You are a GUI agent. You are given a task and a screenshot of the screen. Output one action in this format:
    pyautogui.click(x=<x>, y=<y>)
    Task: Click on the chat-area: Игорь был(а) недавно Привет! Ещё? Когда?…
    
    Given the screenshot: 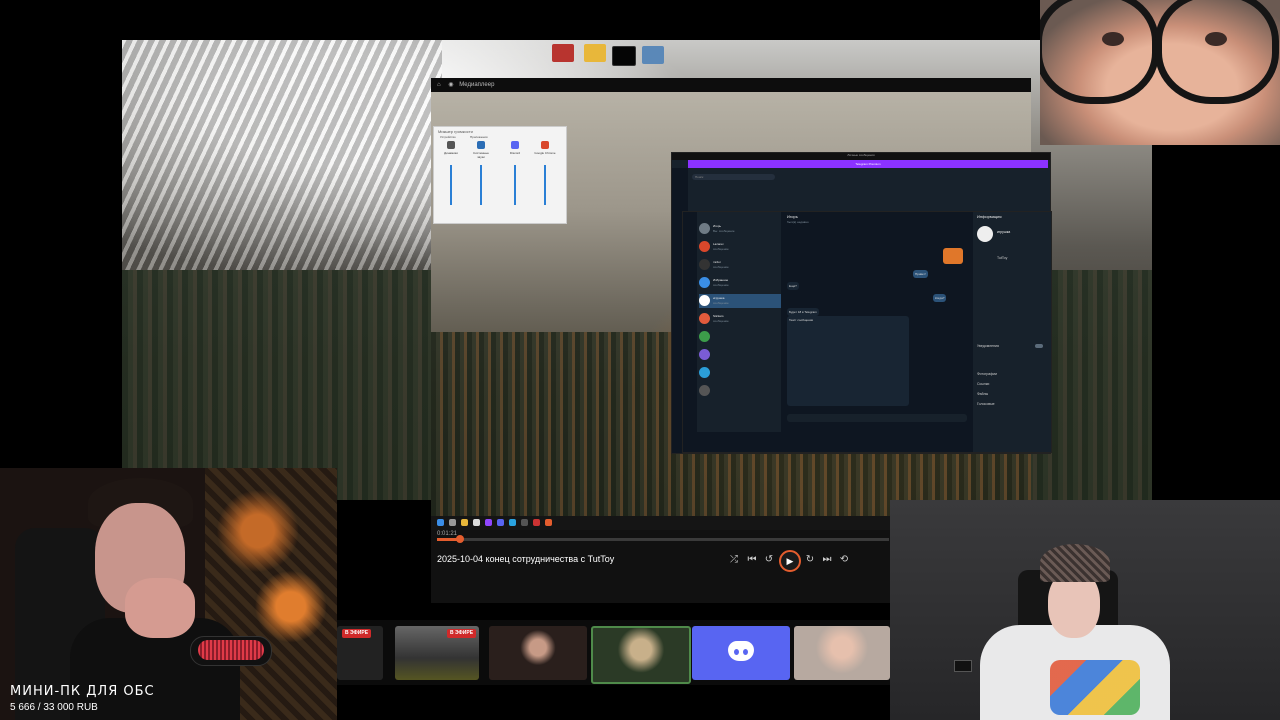 What is the action you would take?
    pyautogui.click(x=877, y=322)
    